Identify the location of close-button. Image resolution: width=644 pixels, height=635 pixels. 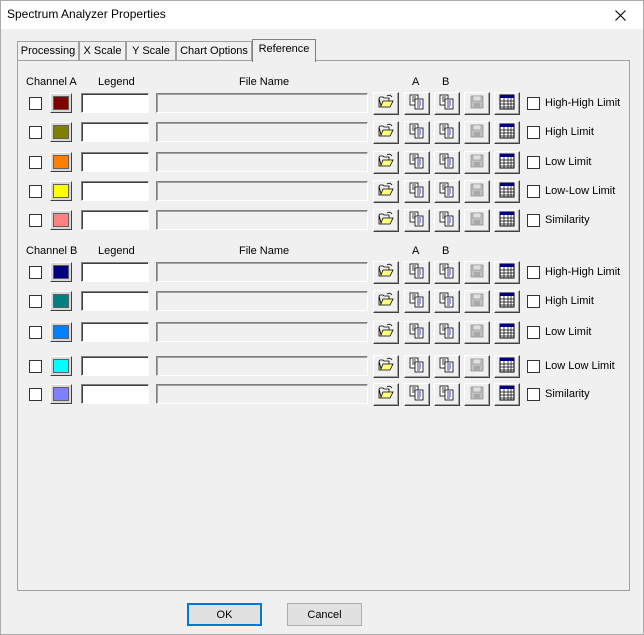
(620, 15).